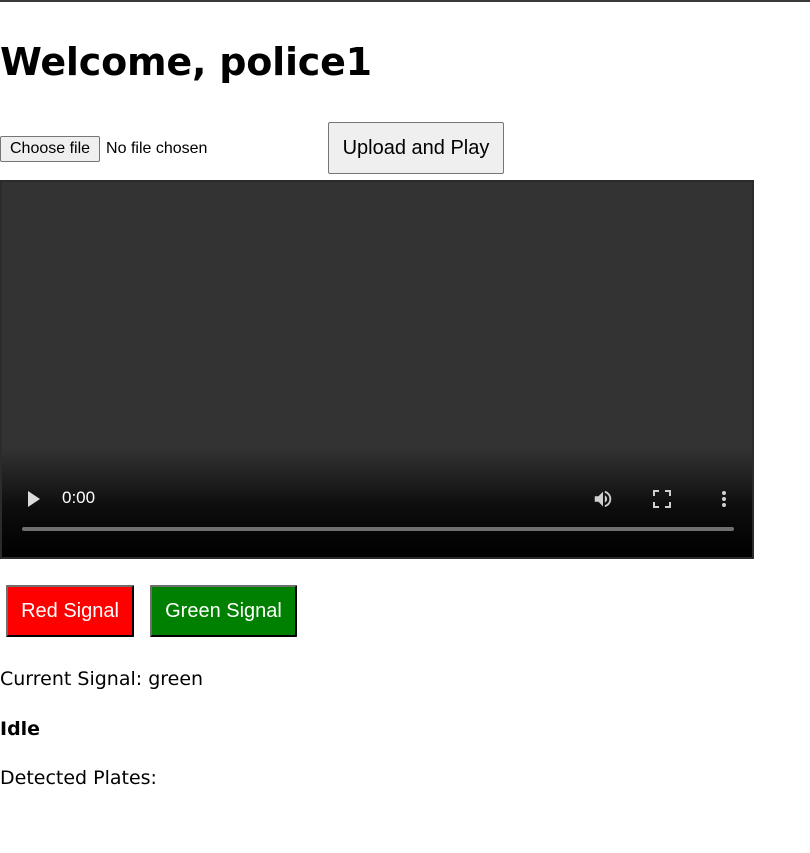  What do you see at coordinates (186, 62) in the screenshot?
I see `page-title: Welcome, police1` at bounding box center [186, 62].